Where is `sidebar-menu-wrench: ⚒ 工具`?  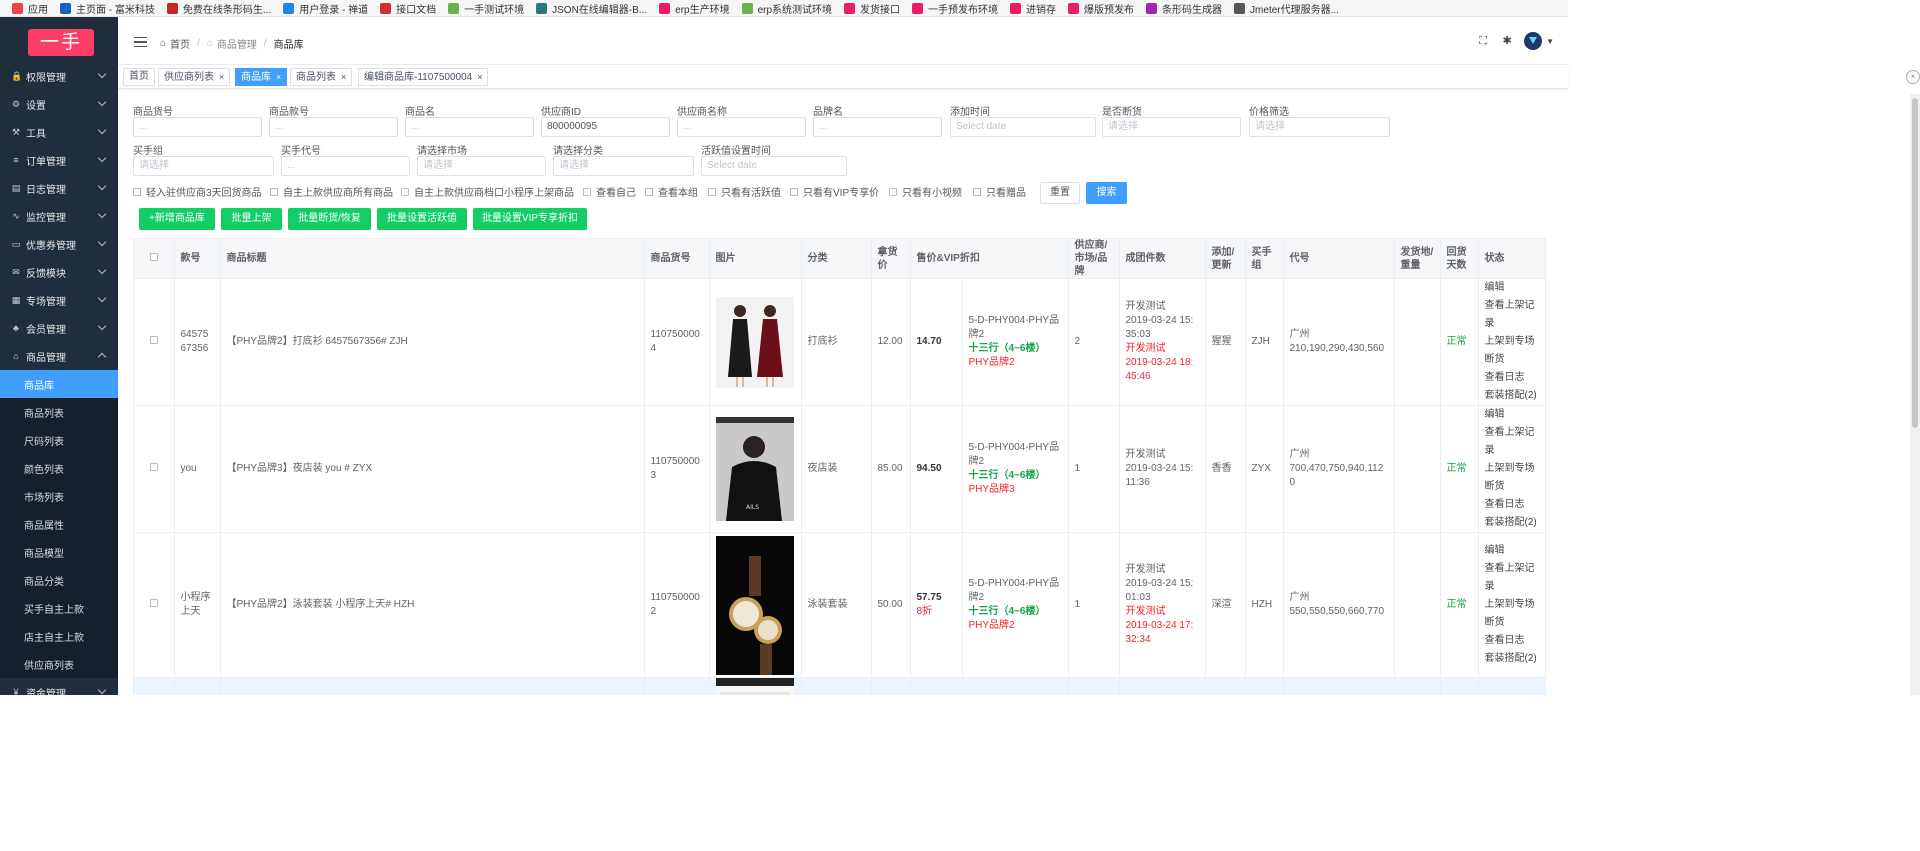 sidebar-menu-wrench: ⚒ 工具 is located at coordinates (59, 132).